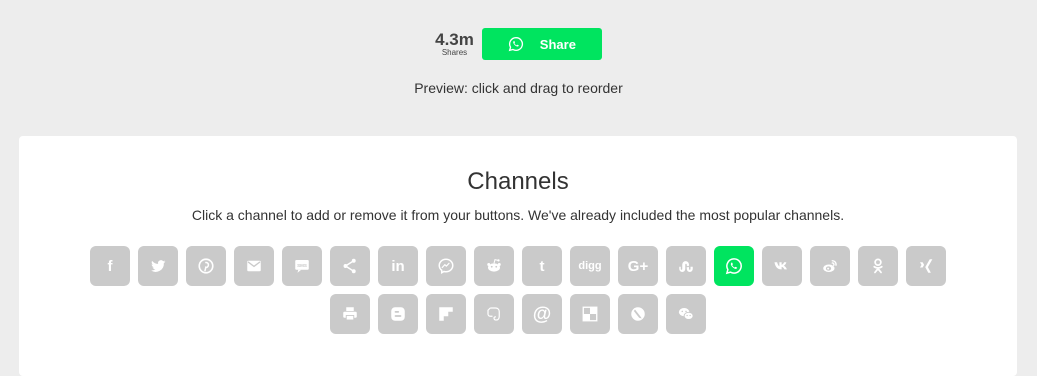 The height and width of the screenshot is (376, 1037). I want to click on share-count-value: 4.3m, so click(454, 39).